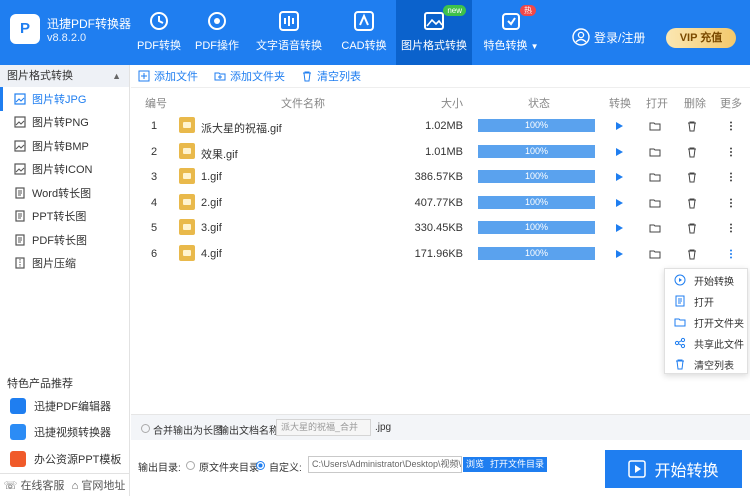  I want to click on add-file-button: 添加文件, so click(168, 76).